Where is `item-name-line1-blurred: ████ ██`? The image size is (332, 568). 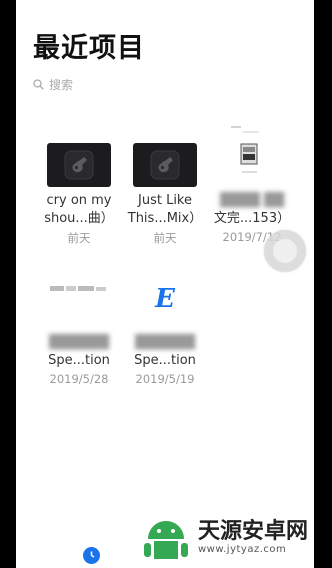 item-name-line1-blurred: ████ ██ is located at coordinates (252, 200).